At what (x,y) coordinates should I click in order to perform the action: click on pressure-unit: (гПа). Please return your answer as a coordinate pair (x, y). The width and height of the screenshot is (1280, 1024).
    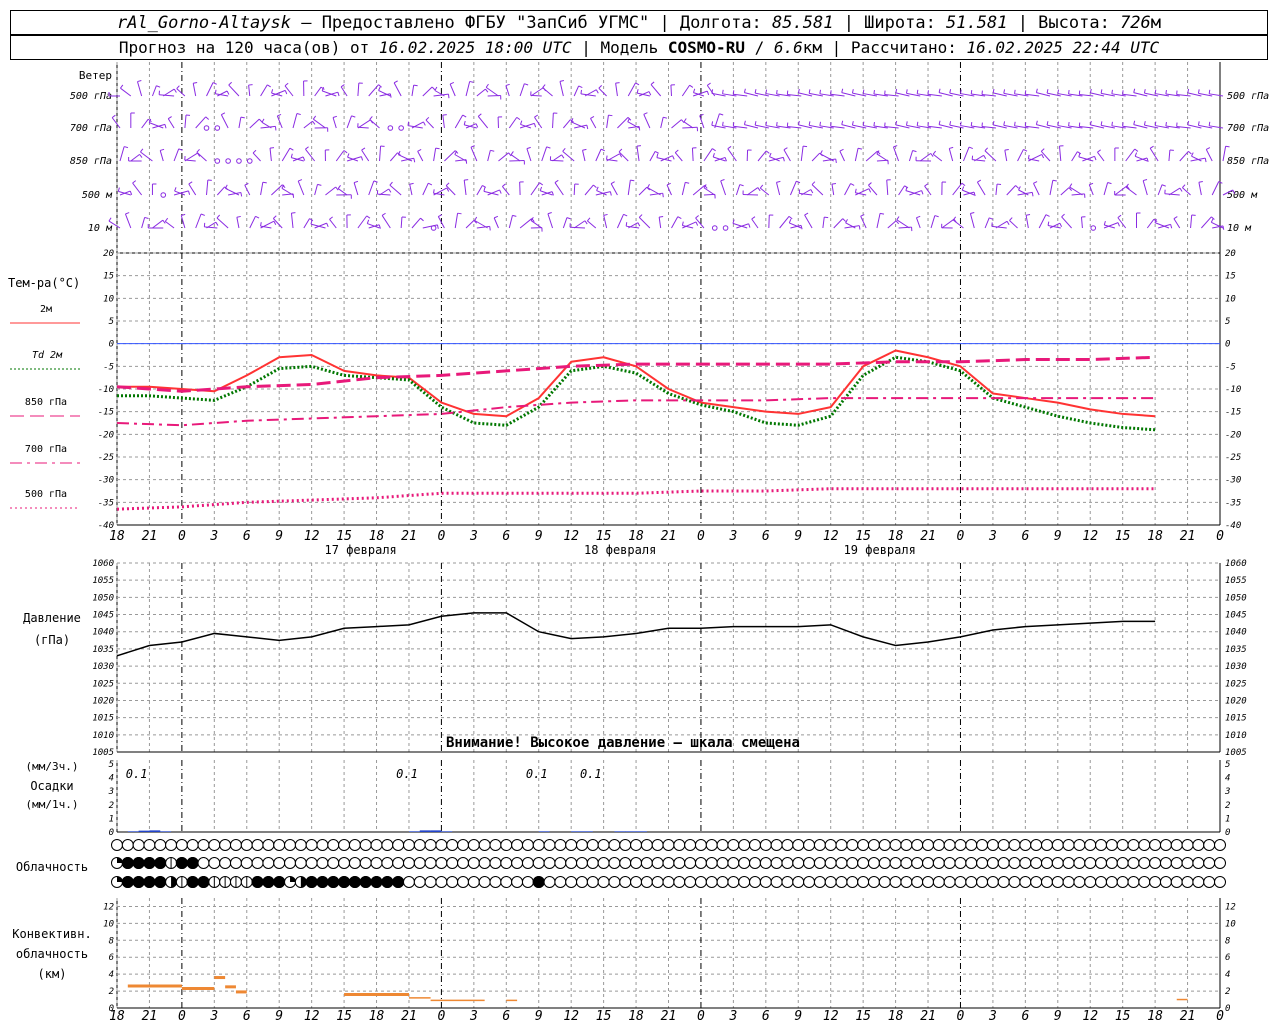
    Looking at the image, I should click on (52, 640).